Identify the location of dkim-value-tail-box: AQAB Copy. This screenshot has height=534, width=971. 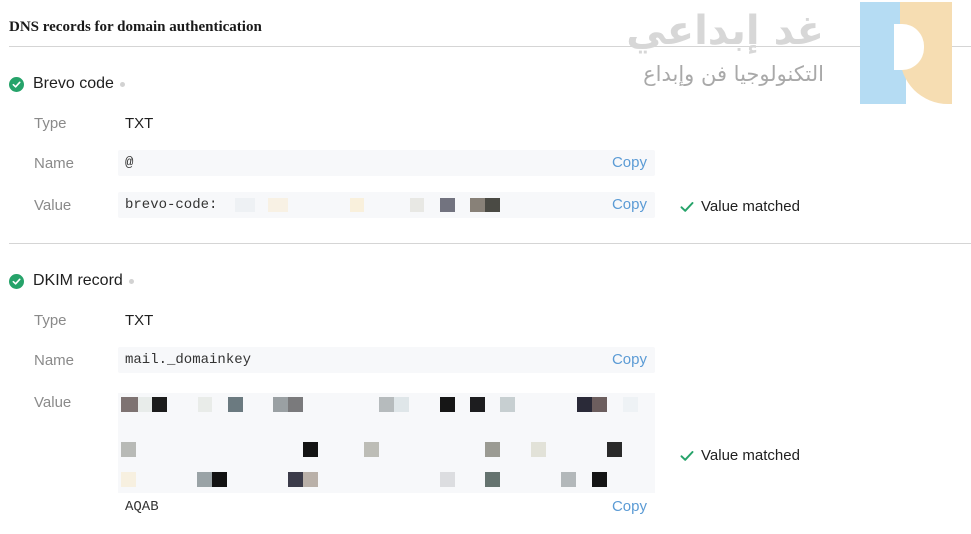
(386, 507).